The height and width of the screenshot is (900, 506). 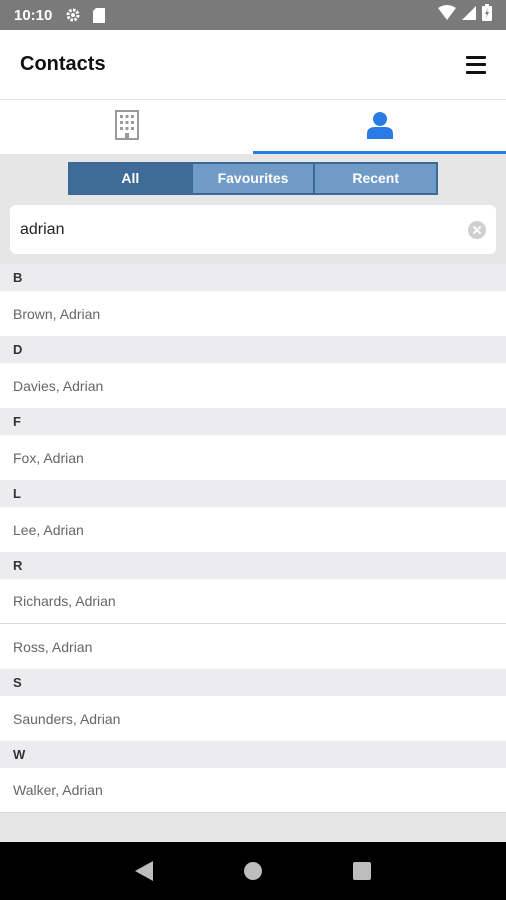 I want to click on system-nav-bar, so click(x=253, y=871).